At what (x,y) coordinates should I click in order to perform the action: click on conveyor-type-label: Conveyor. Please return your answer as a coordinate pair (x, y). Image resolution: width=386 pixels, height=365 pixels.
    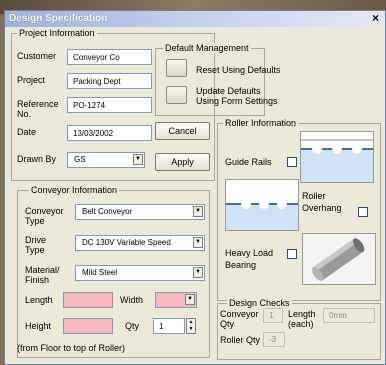
    Looking at the image, I should click on (44, 211).